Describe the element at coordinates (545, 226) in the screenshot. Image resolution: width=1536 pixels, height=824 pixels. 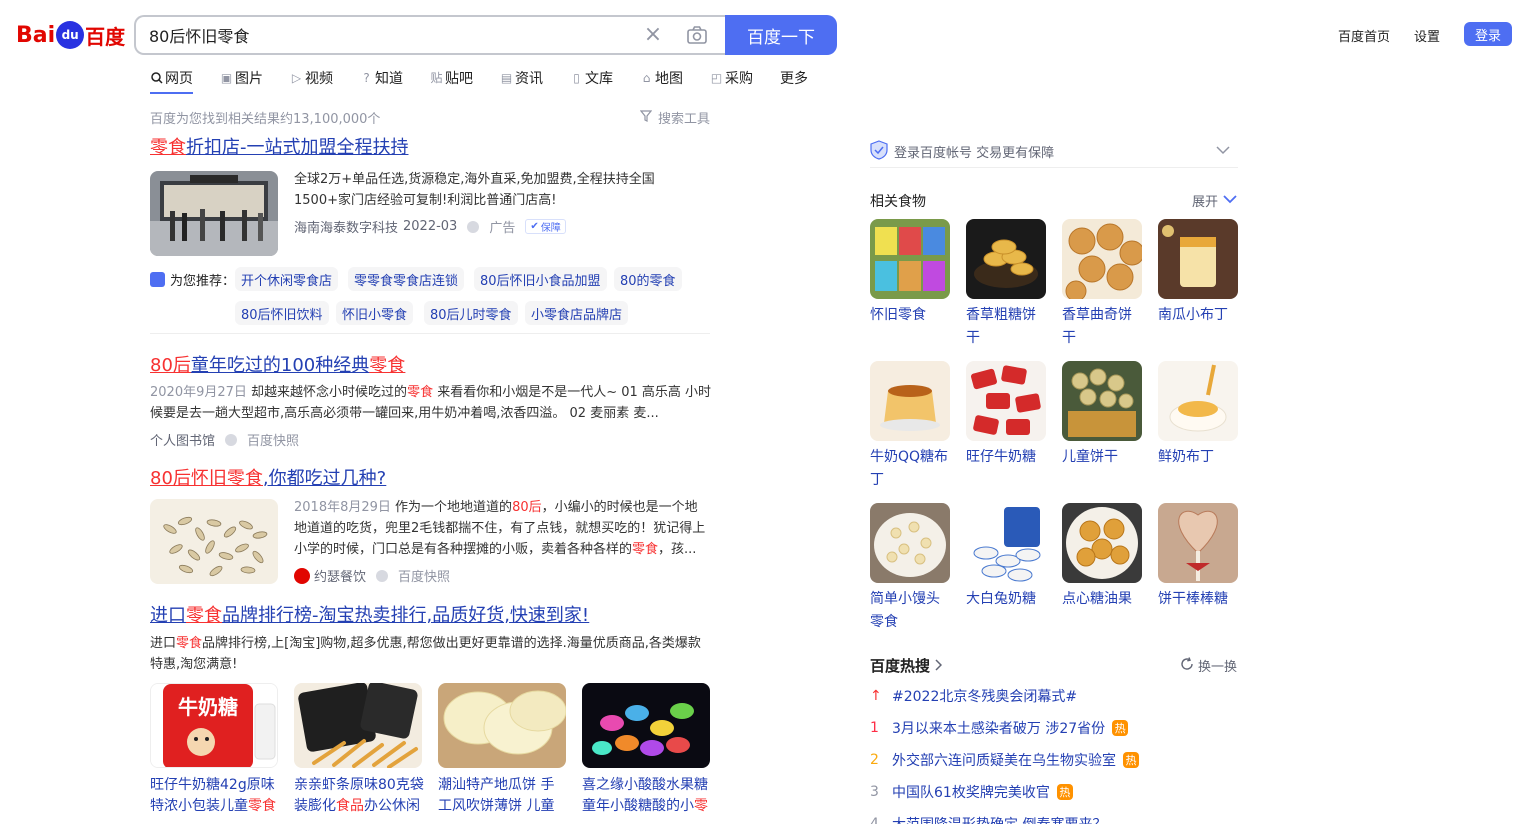
I see `guarantee-badge: ✔ 保障` at that location.